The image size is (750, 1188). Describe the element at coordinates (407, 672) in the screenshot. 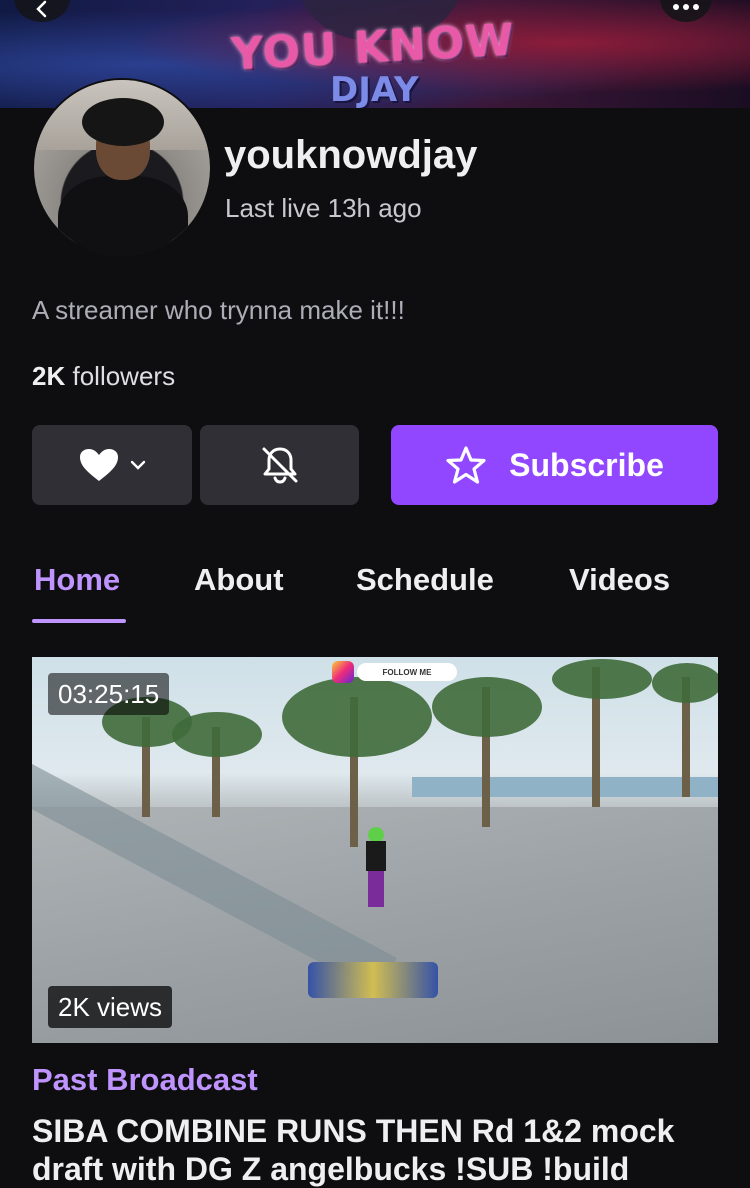

I see `stream-follow-overlay: FOLLOW ME` at that location.